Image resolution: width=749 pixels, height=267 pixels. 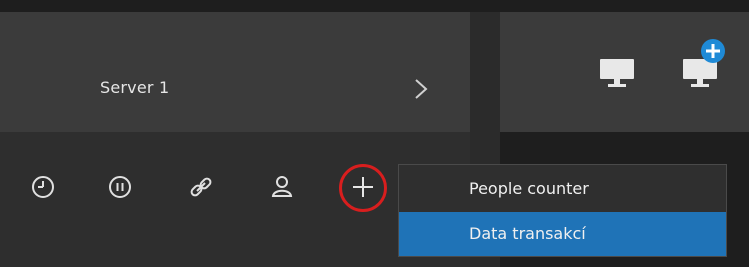 What do you see at coordinates (363, 187) in the screenshot?
I see `plus-icon` at bounding box center [363, 187].